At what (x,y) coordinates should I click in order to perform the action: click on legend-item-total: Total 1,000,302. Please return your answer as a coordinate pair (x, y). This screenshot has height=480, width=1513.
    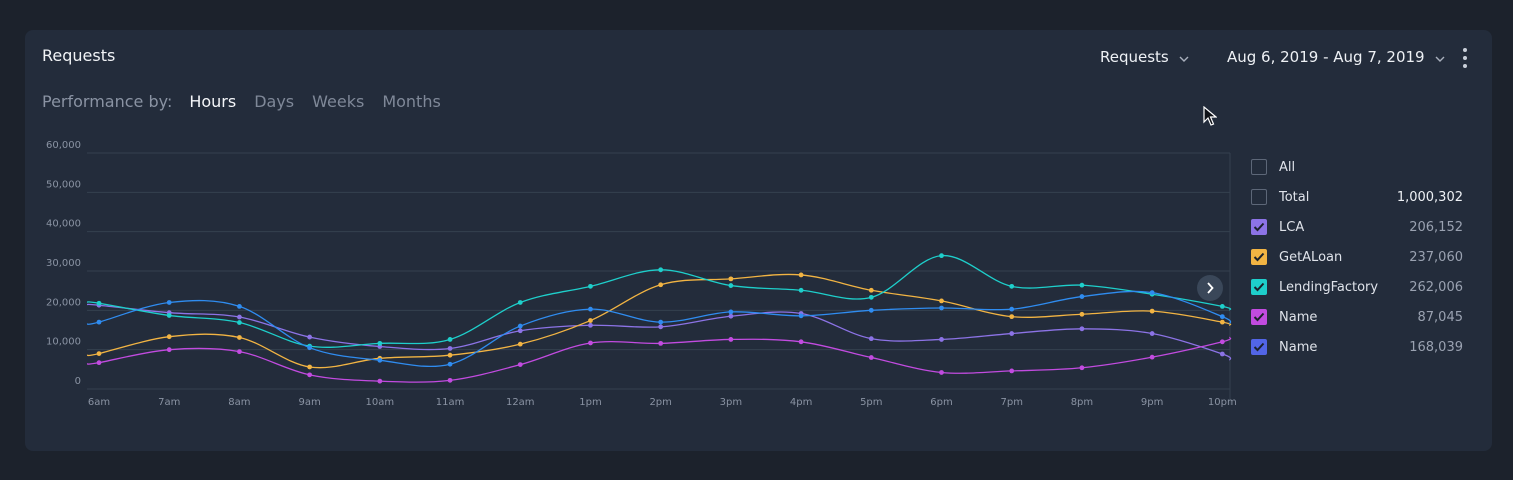
    Looking at the image, I should click on (1357, 197).